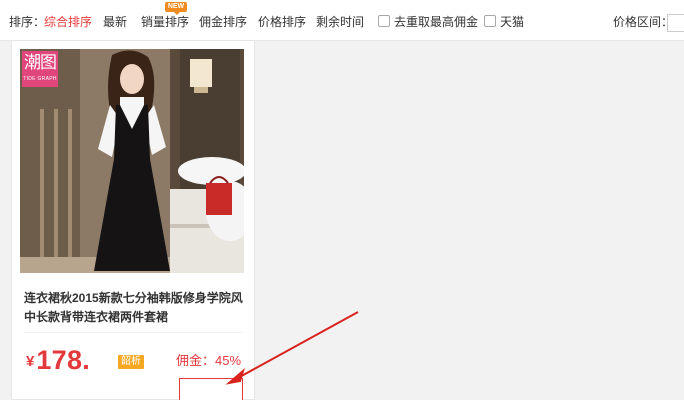  I want to click on card-divider, so click(133, 332).